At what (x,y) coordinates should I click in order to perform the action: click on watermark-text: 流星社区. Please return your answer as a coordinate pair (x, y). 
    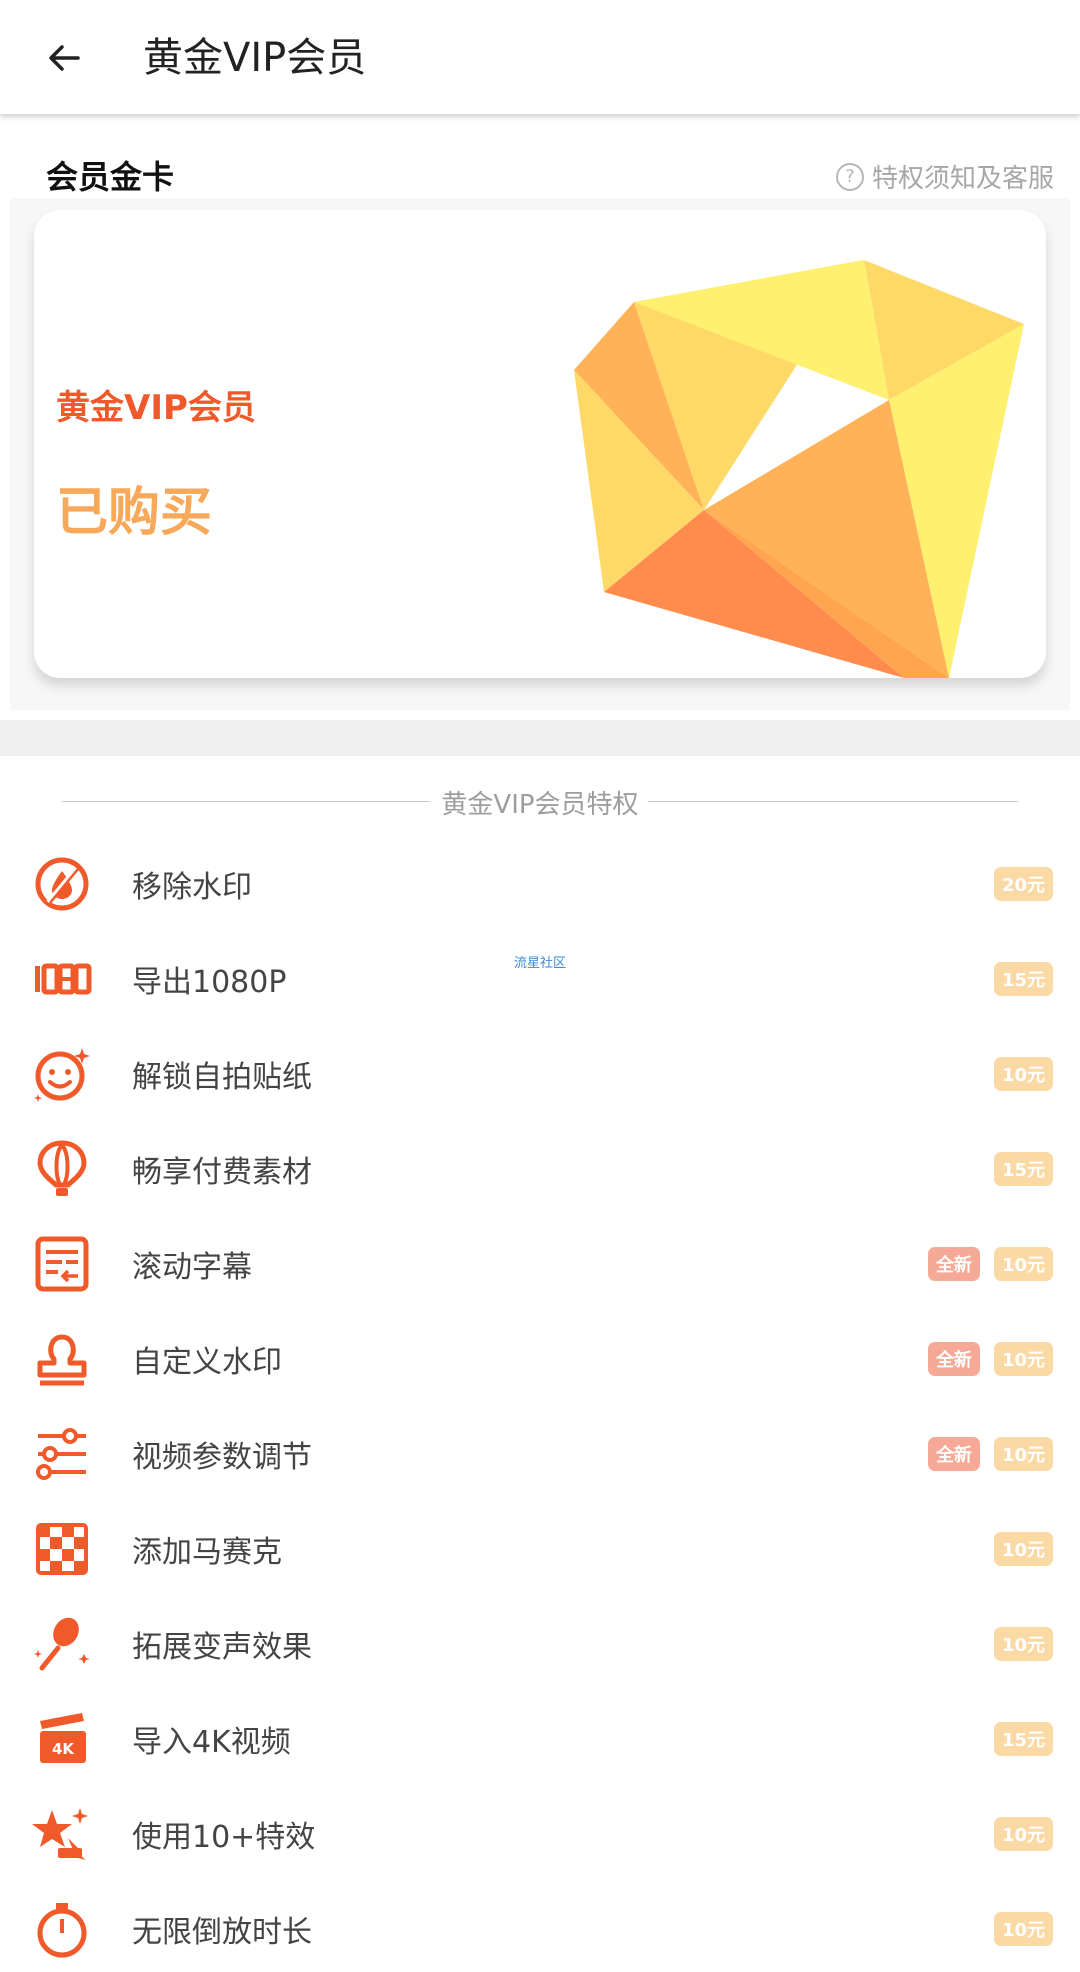
    Looking at the image, I should click on (540, 963).